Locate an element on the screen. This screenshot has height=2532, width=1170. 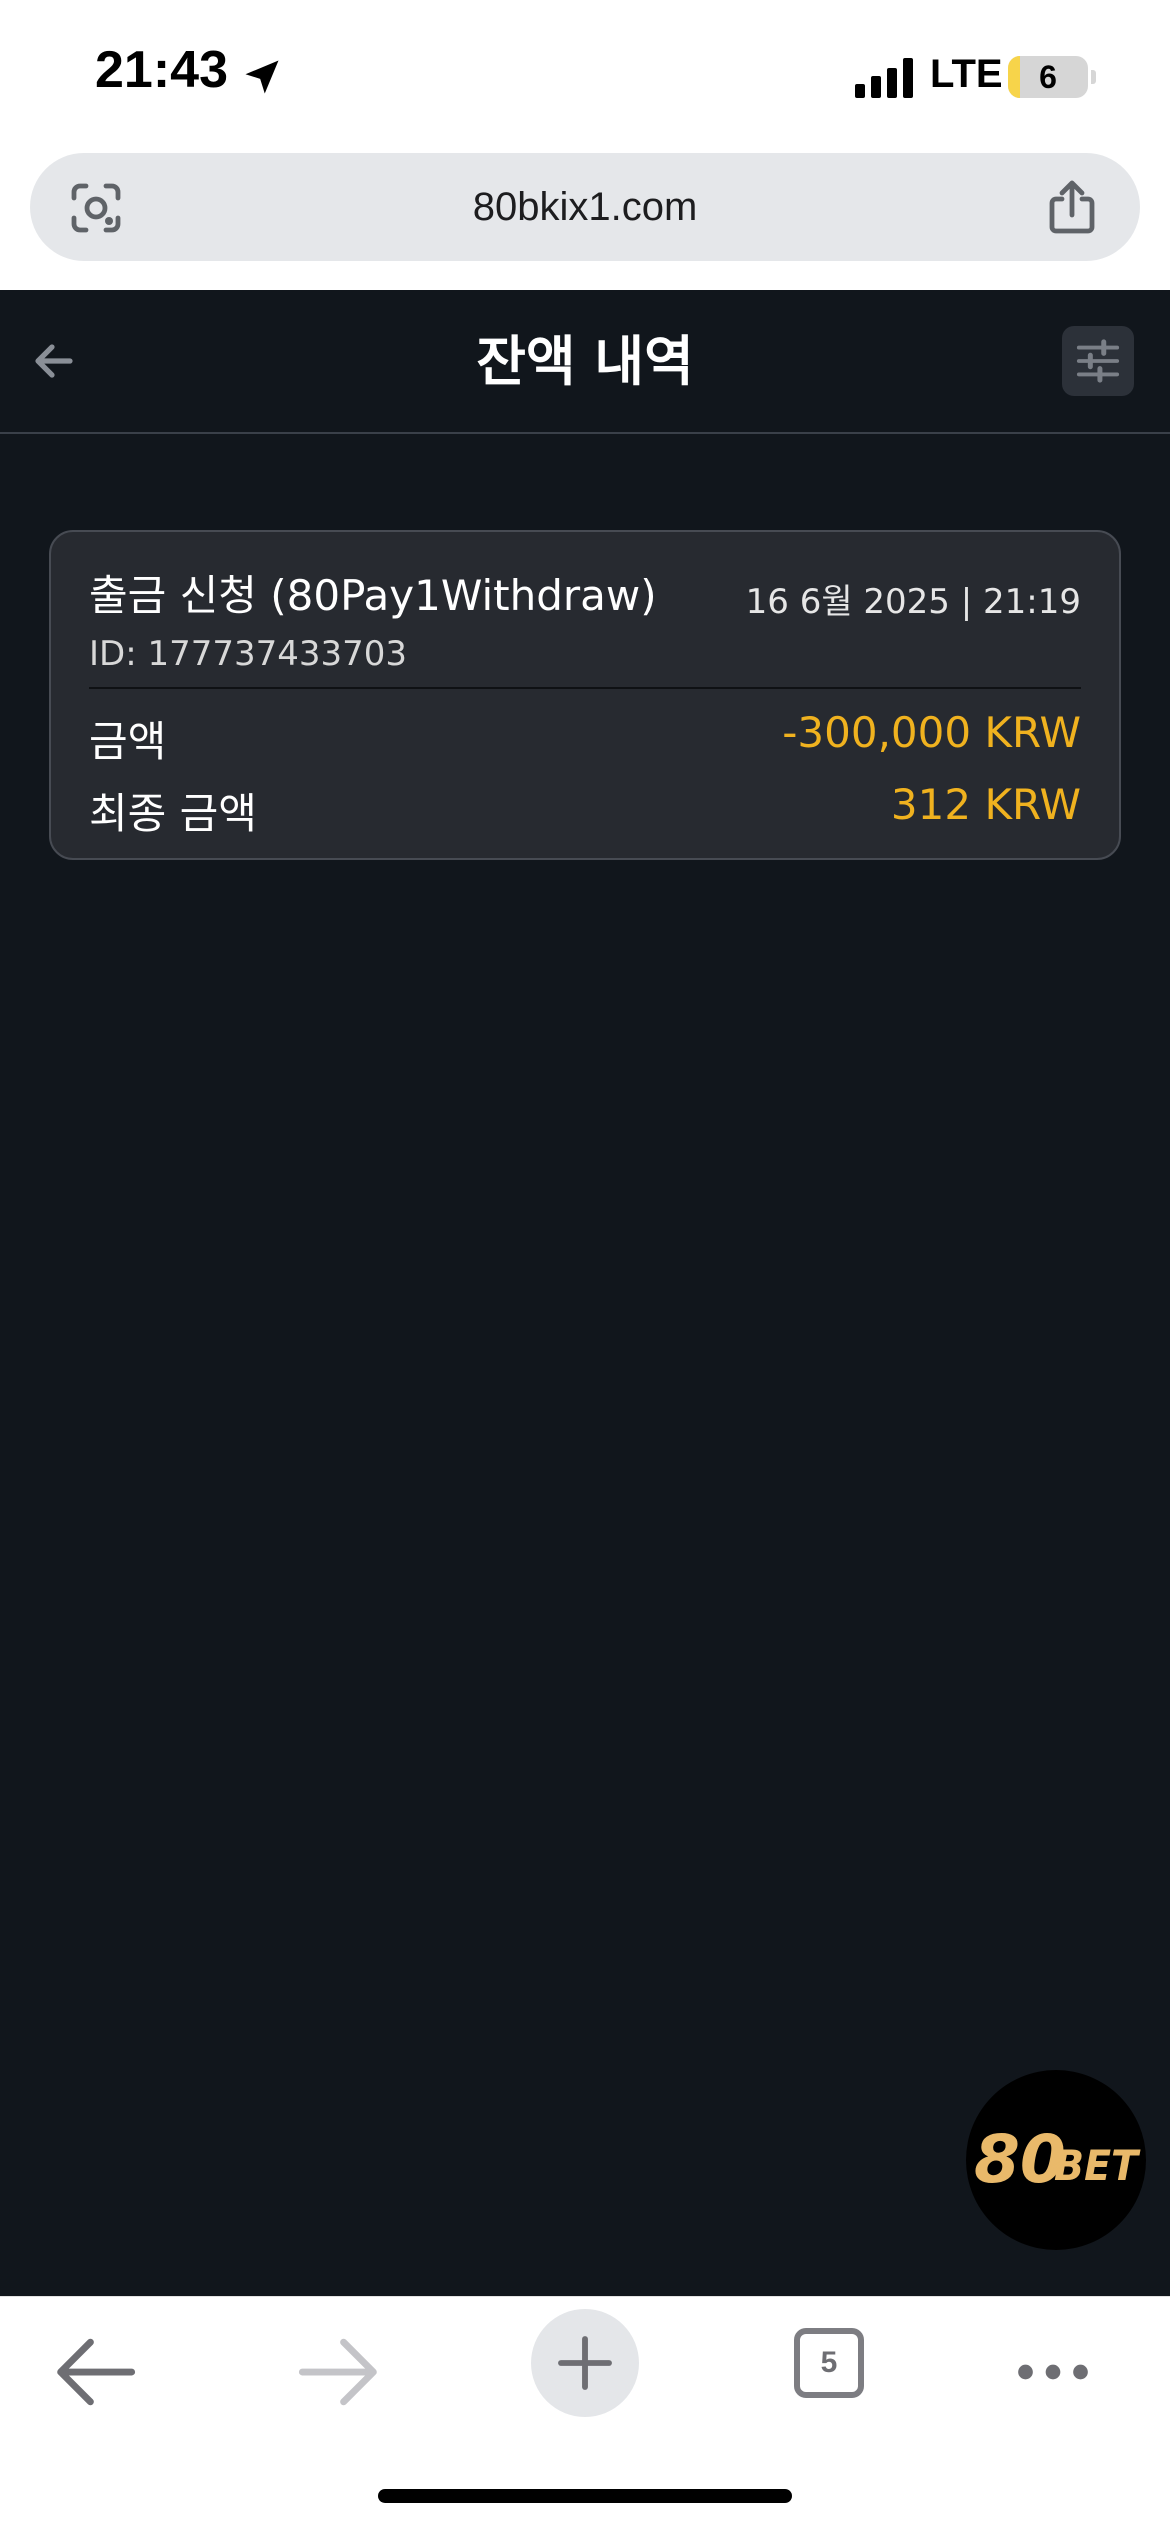
status-time: 21:43 is located at coordinates (161, 70).